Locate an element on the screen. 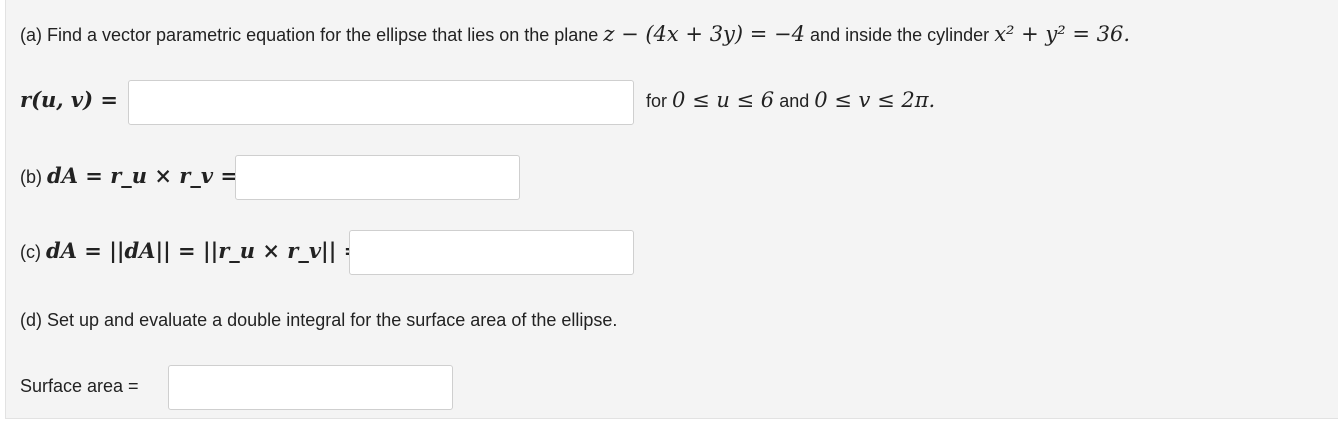 Image resolution: width=1338 pixels, height=421 pixels. cylinder-equation: x² + y² = 36. is located at coordinates (1062, 34).